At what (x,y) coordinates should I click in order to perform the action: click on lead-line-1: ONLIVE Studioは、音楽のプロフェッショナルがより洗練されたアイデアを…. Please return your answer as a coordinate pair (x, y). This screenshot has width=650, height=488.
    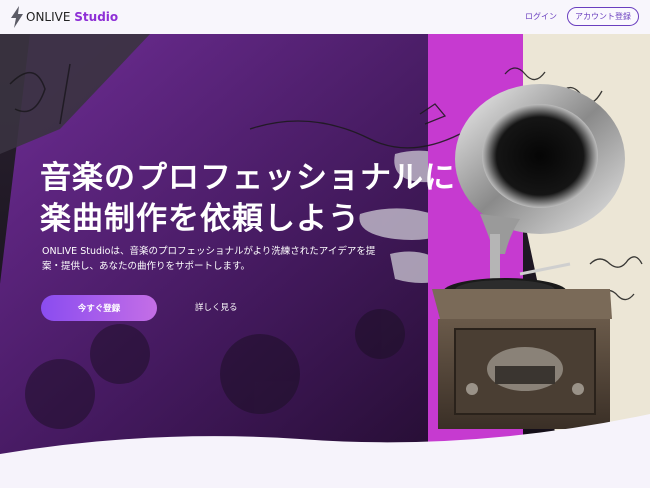
    Looking at the image, I should click on (209, 251).